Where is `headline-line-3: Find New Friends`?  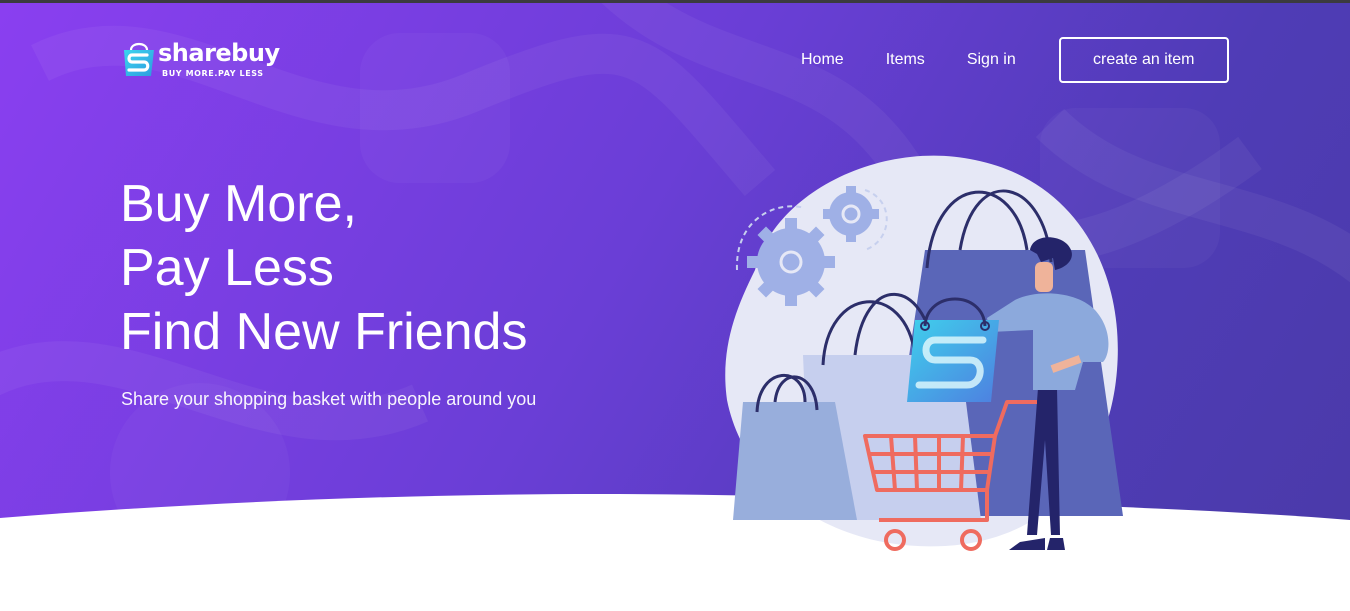
headline-line-3: Find New Friends is located at coordinates (324, 332).